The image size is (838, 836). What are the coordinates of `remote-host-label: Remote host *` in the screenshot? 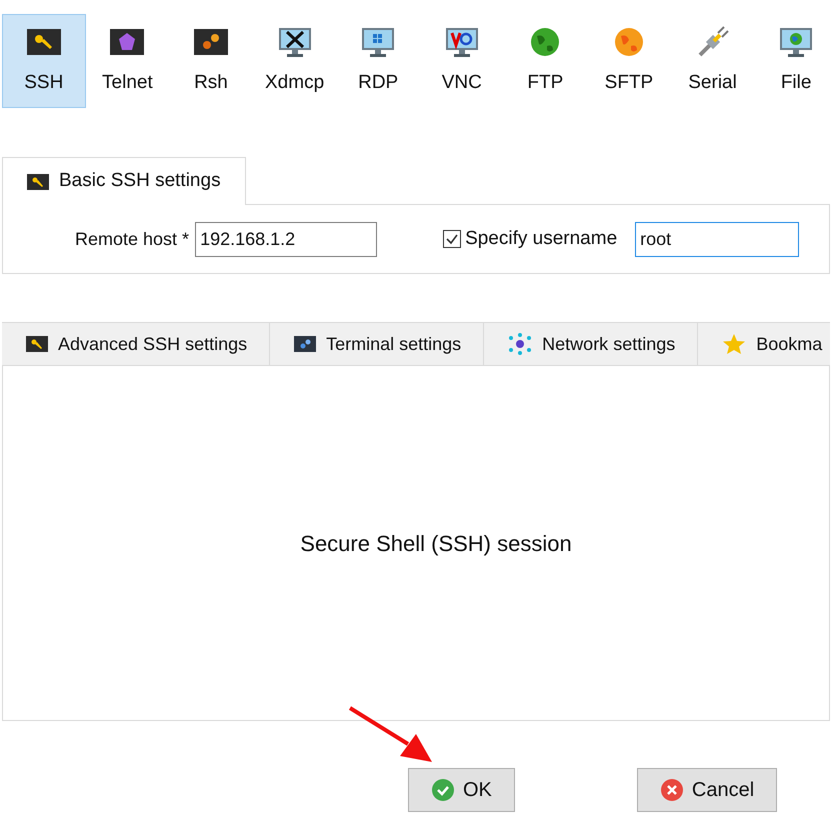 It's located at (132, 239).